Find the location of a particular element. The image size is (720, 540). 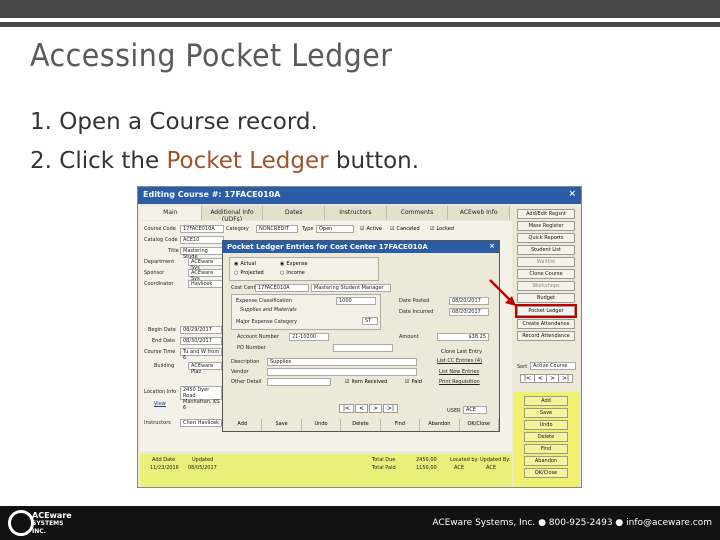

cost-center-field: 17FACE010A is located at coordinates (282, 288).